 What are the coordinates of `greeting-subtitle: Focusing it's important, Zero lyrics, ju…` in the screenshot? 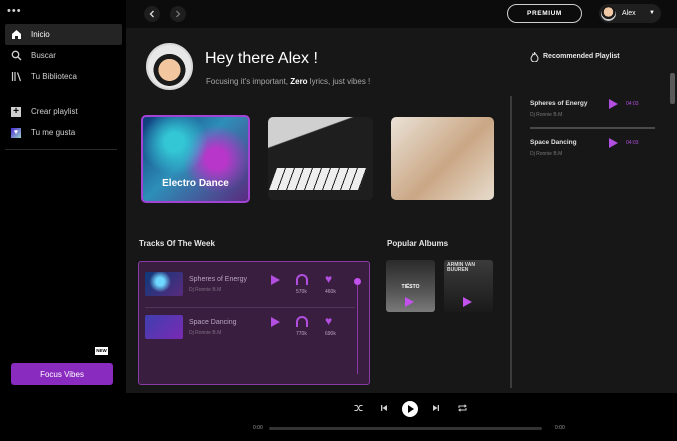 It's located at (288, 81).